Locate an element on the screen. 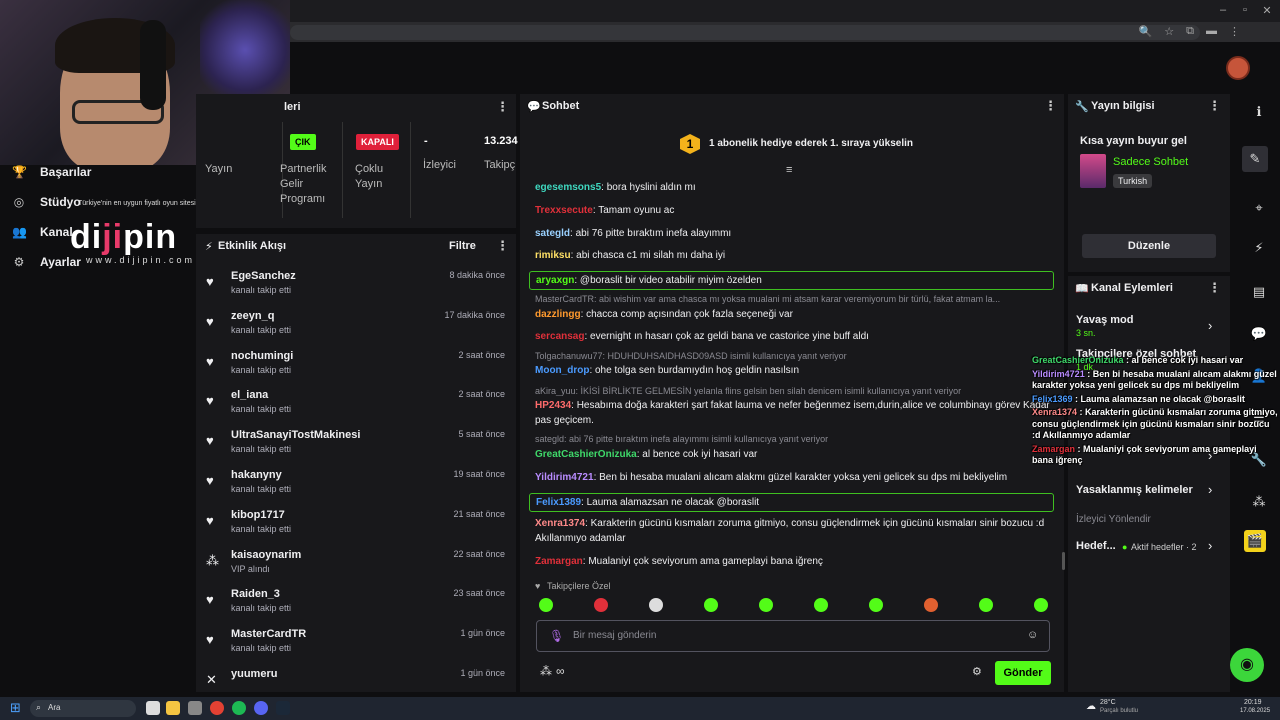 The width and height of the screenshot is (1280, 720). category-name: Sadece Sohbet is located at coordinates (1150, 162).